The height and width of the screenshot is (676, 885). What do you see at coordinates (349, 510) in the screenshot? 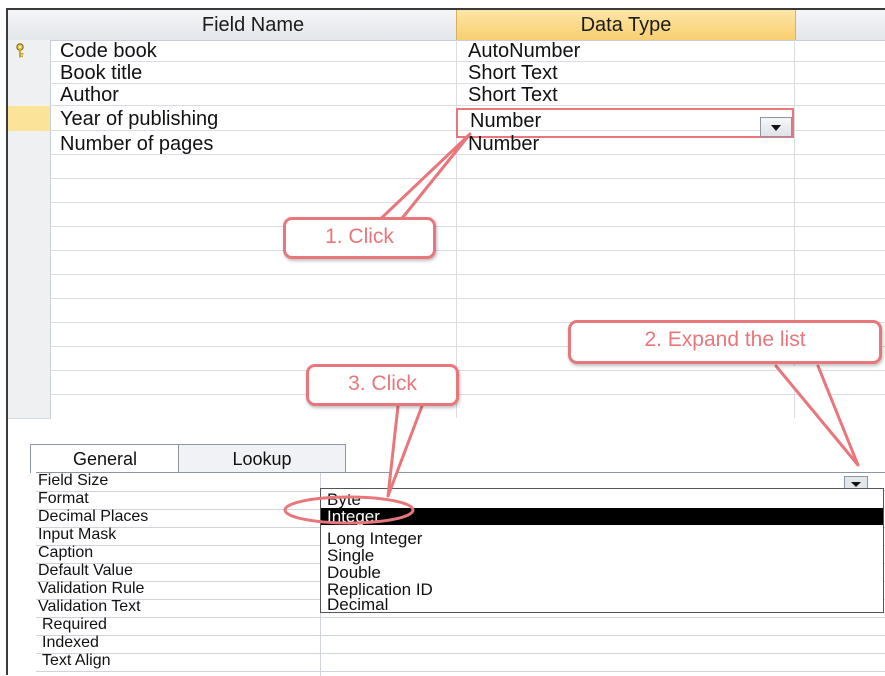
I see `integer-ellipse` at bounding box center [349, 510].